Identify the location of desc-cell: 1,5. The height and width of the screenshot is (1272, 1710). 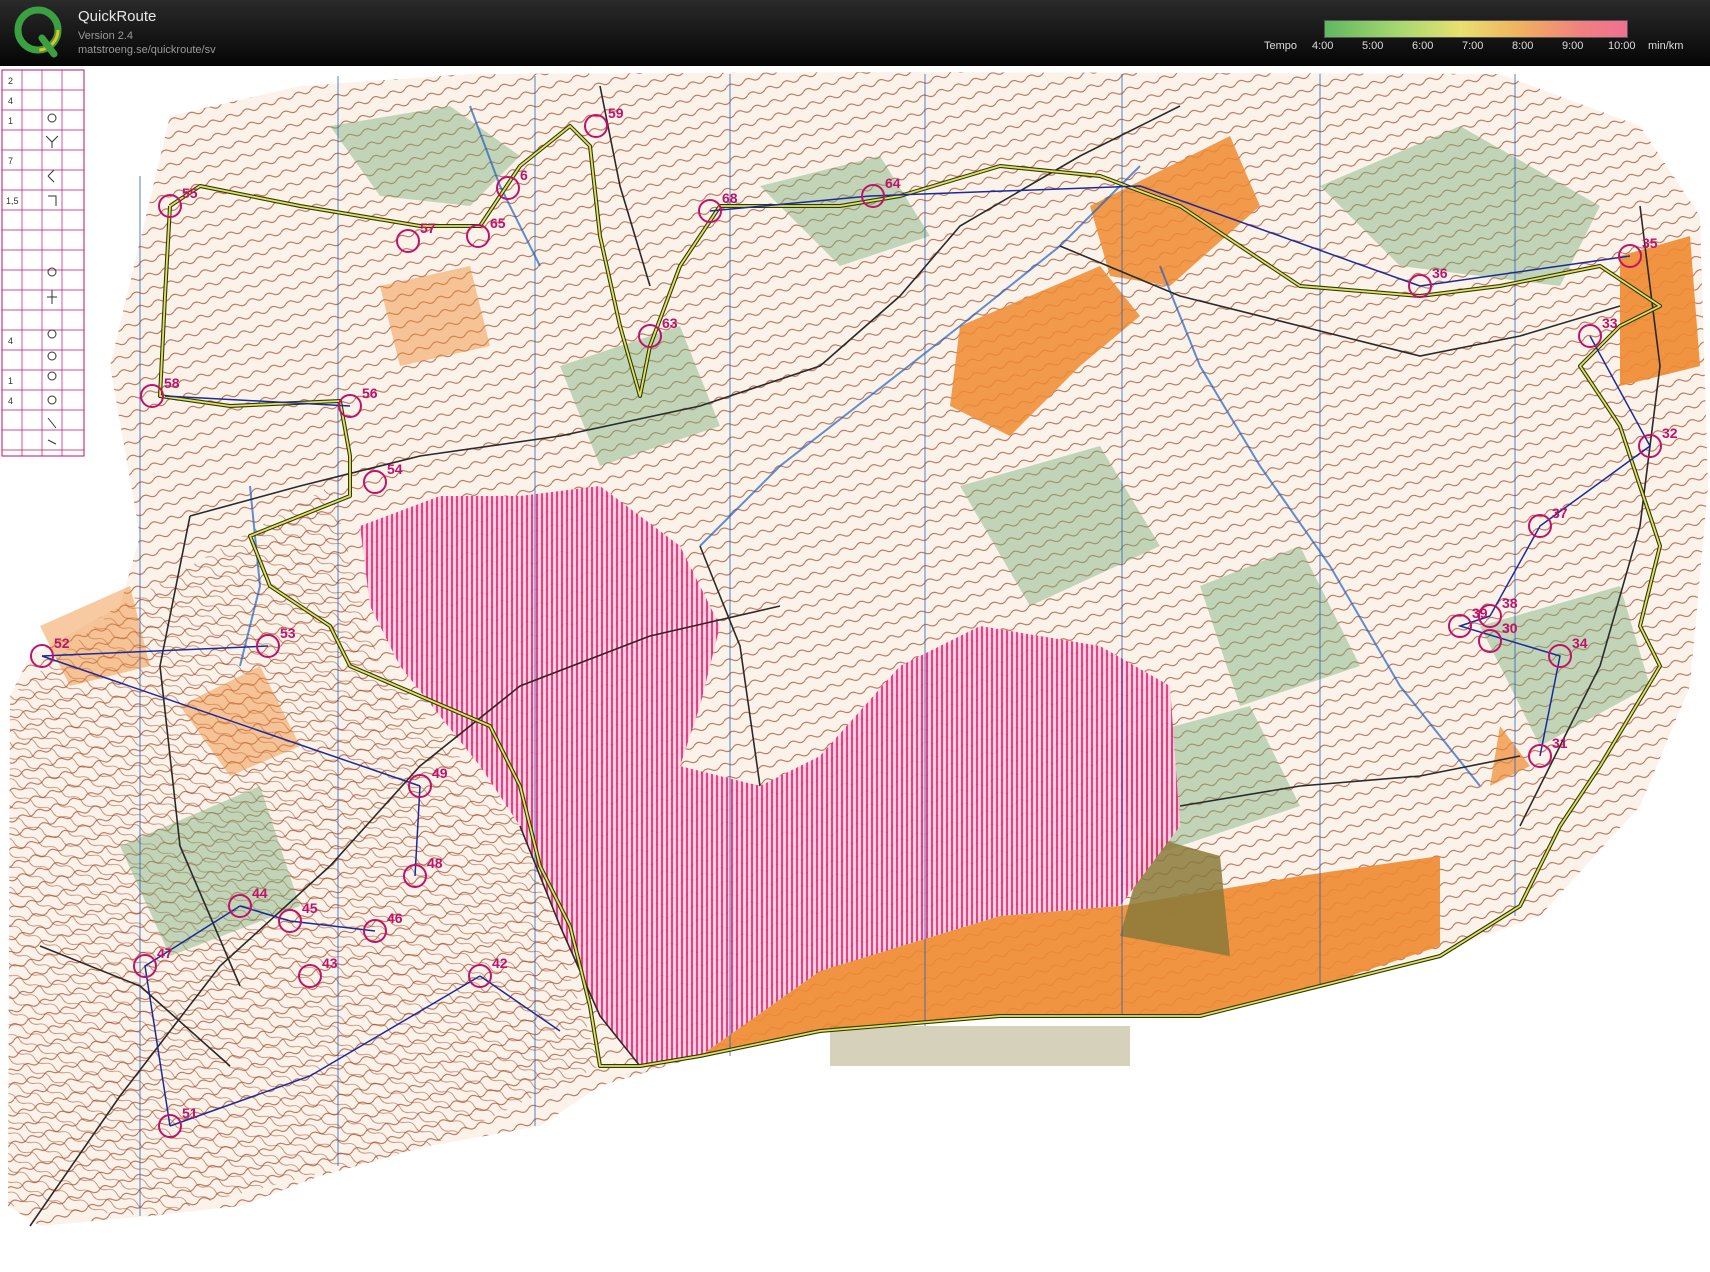
(12, 201).